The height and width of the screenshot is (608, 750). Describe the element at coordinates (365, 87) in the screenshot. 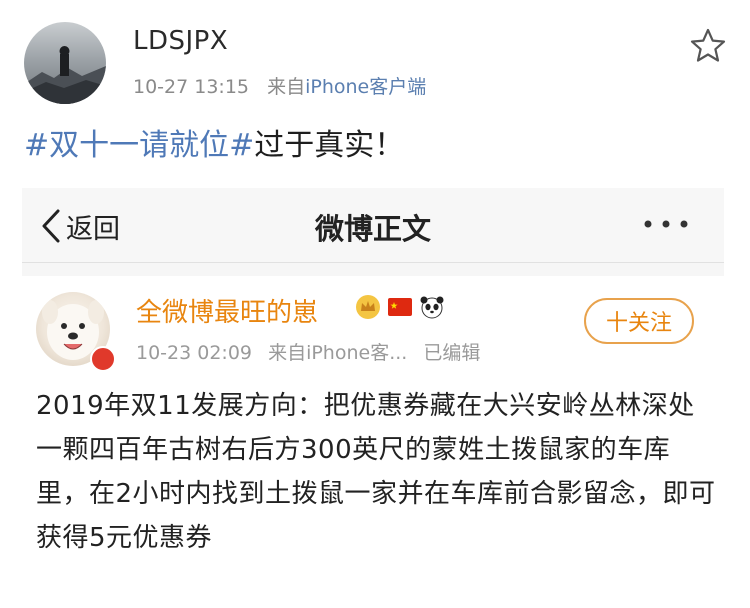

I see `source-app-link: iPhone客户端` at that location.